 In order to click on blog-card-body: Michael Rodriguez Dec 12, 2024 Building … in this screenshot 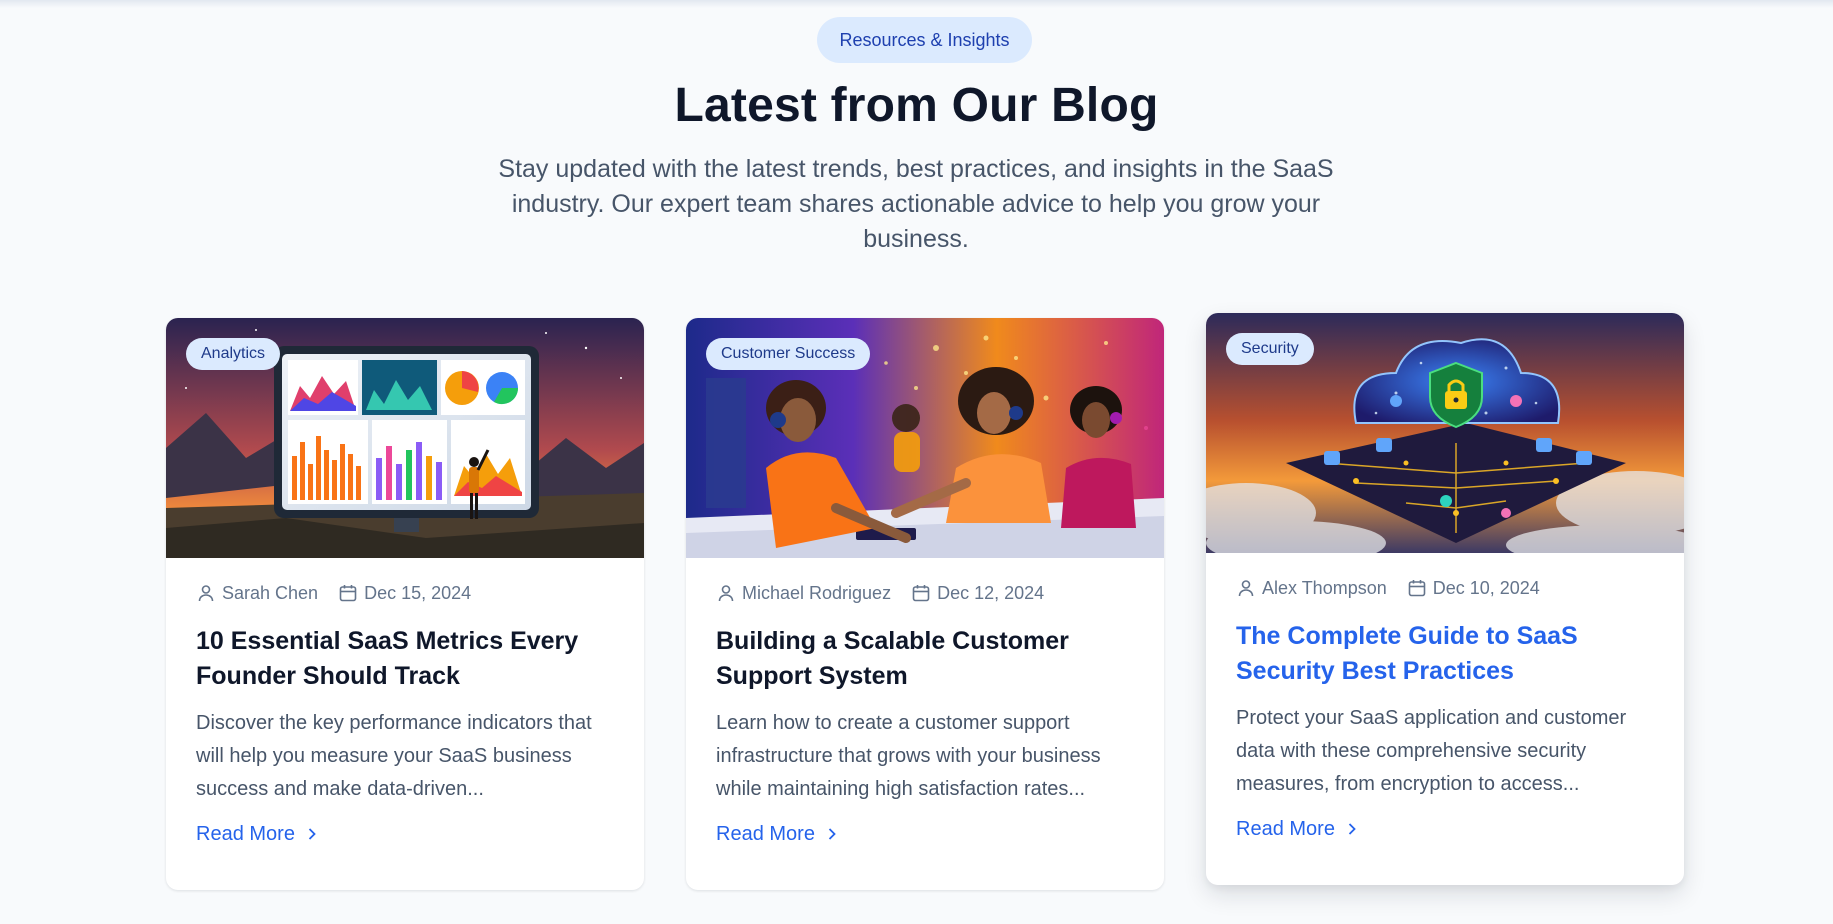, I will do `click(926, 713)`.